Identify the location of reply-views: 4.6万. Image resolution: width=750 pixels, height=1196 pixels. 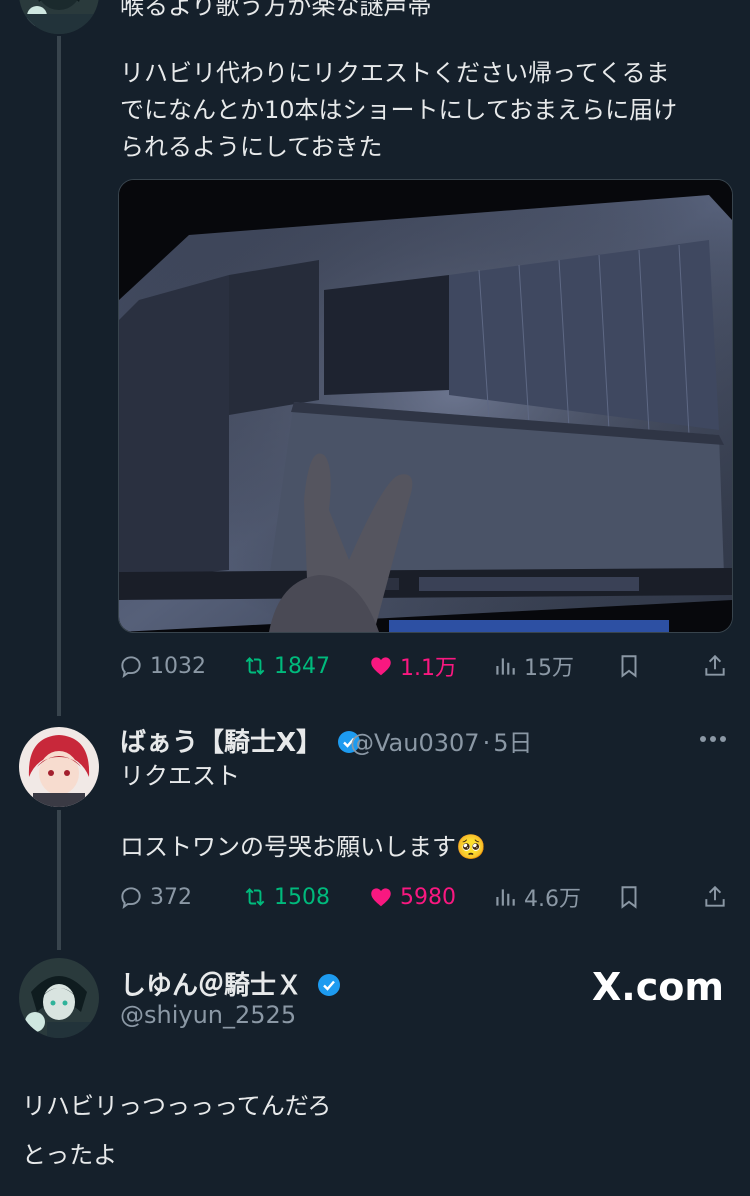
(536, 897).